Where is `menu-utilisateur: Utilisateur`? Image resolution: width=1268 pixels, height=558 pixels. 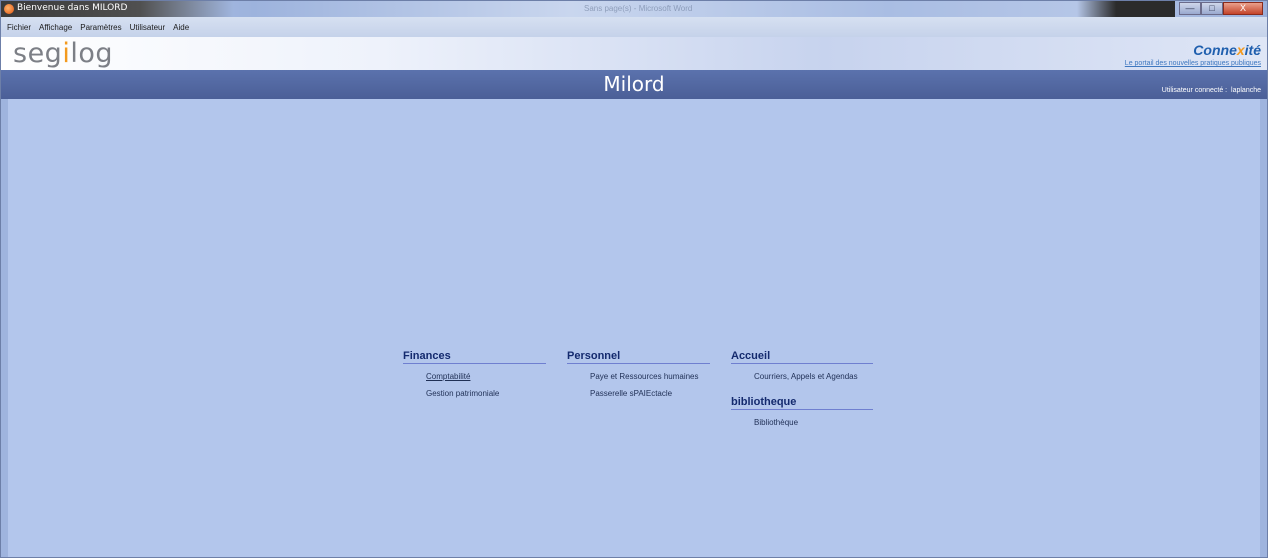
menu-utilisateur: Utilisateur is located at coordinates (148, 27).